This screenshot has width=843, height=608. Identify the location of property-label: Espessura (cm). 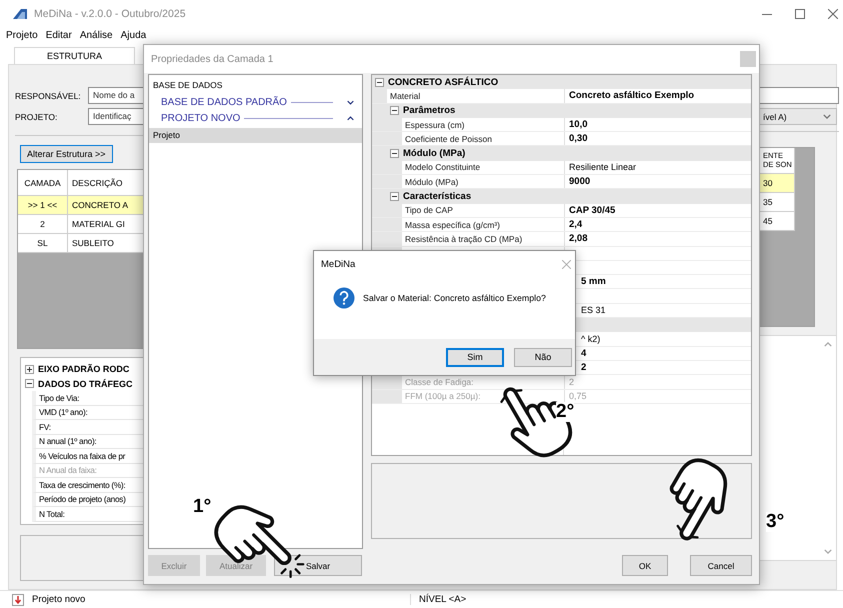
(435, 125).